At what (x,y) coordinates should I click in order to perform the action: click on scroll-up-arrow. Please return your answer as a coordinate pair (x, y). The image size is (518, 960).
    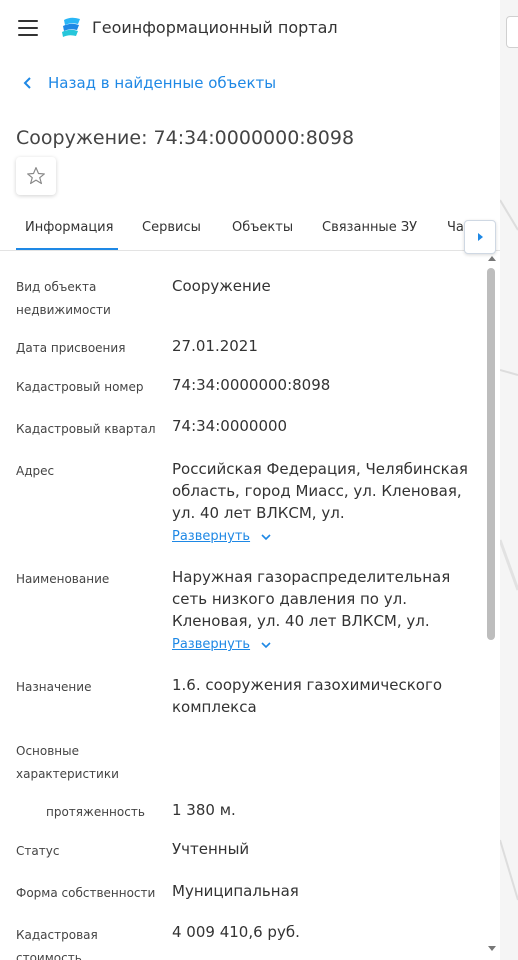
    Looking at the image, I should click on (492, 258).